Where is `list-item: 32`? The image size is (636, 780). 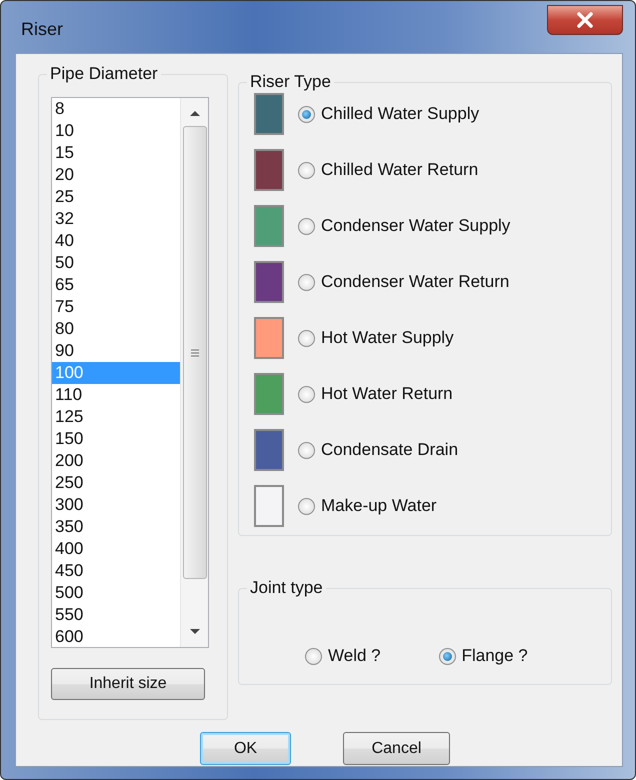
list-item: 32 is located at coordinates (116, 219).